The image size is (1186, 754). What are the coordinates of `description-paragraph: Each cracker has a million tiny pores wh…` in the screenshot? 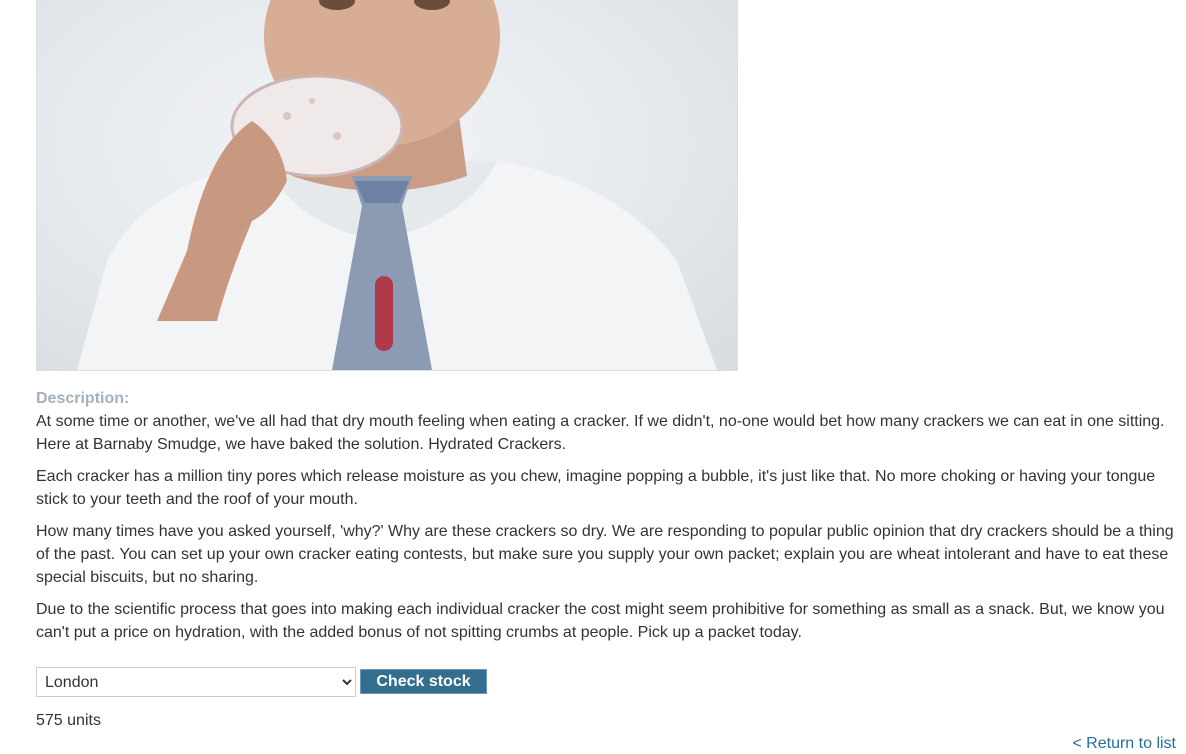 It's located at (596, 487).